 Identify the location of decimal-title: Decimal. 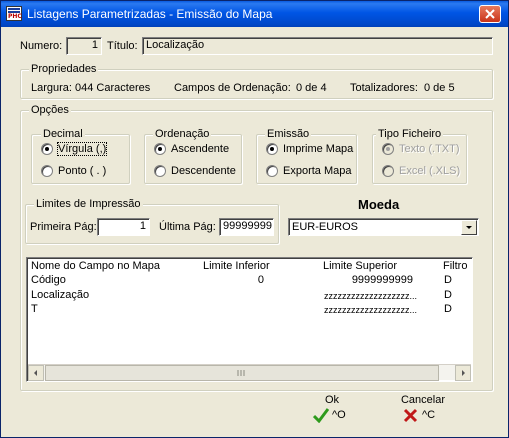
(63, 134).